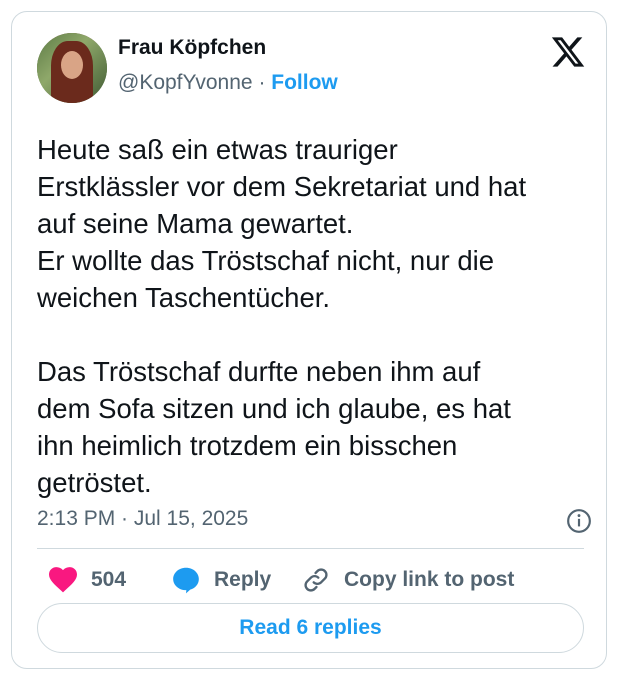 The width and height of the screenshot is (620, 682). Describe the element at coordinates (186, 580) in the screenshot. I see `reply-bubble-icon` at that location.